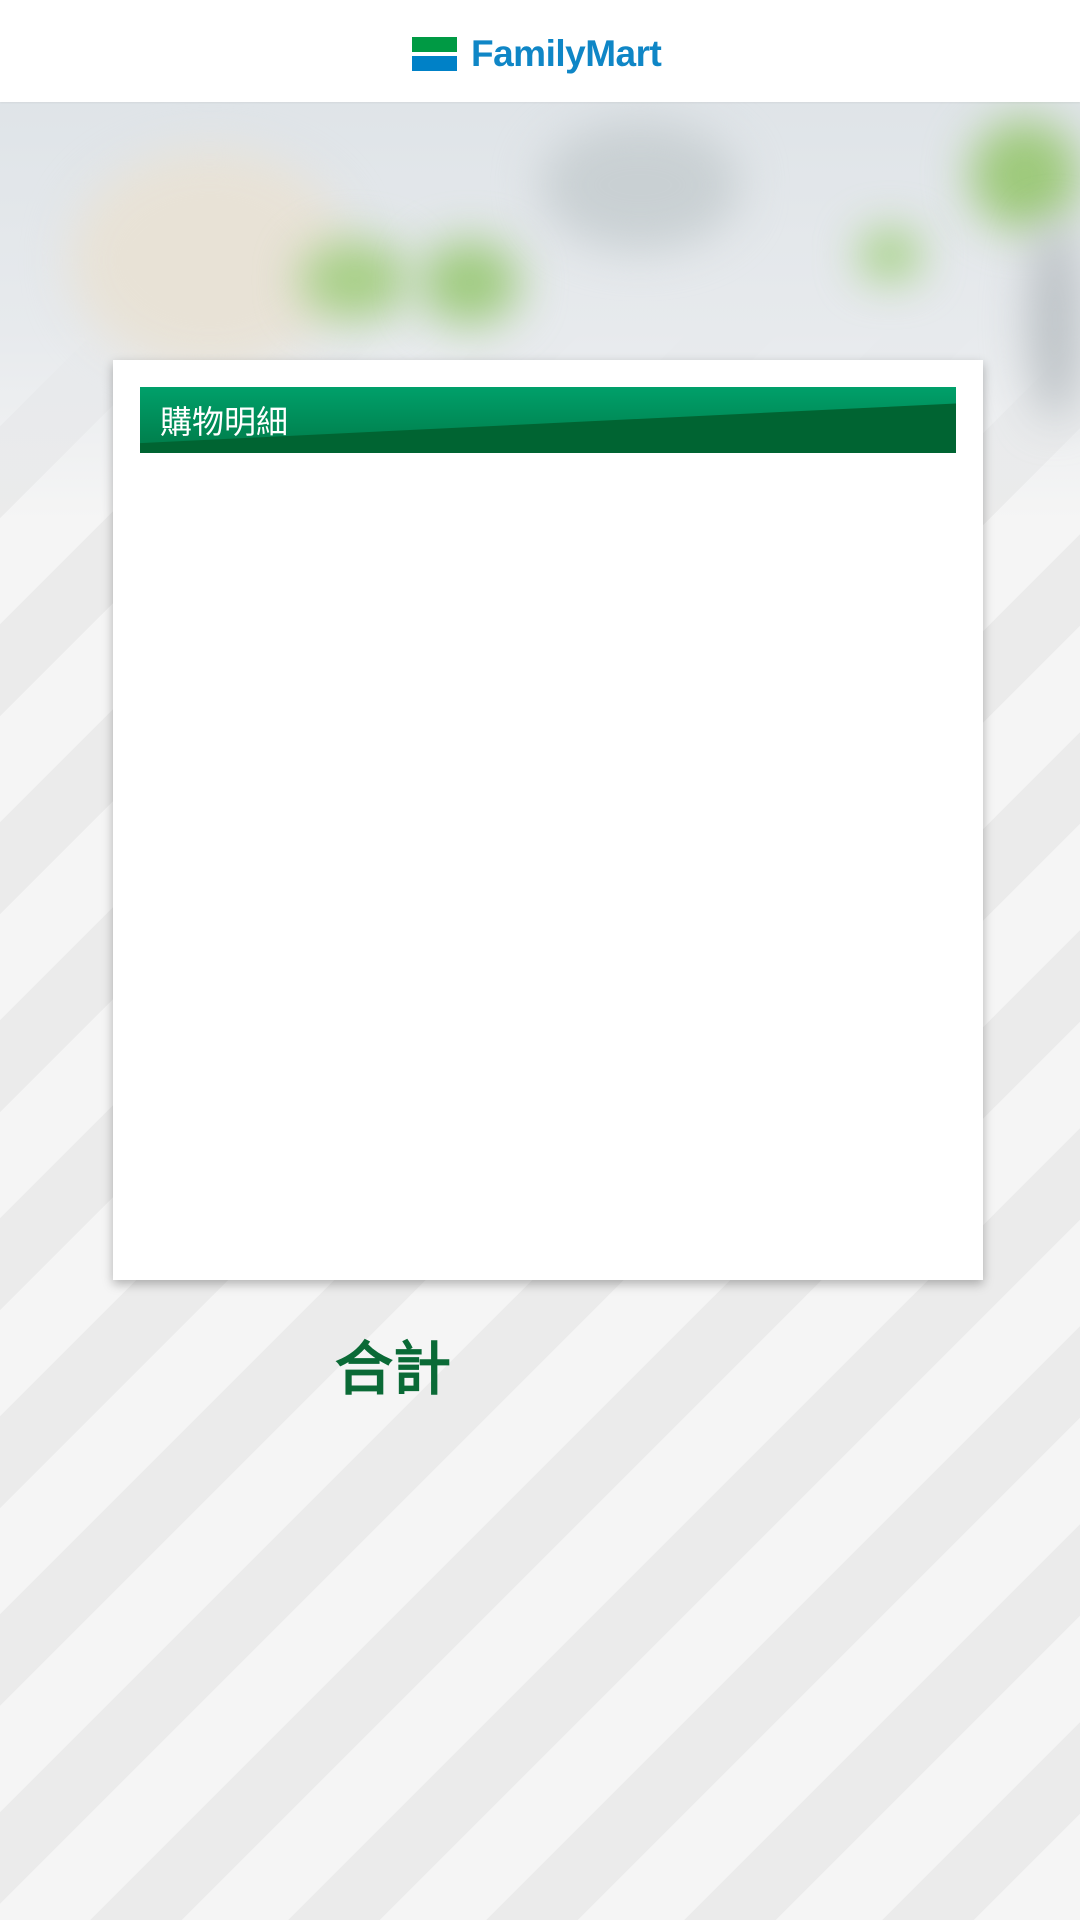 This screenshot has width=1080, height=1920. What do you see at coordinates (393, 1369) in the screenshot?
I see `total-label: 合計` at bounding box center [393, 1369].